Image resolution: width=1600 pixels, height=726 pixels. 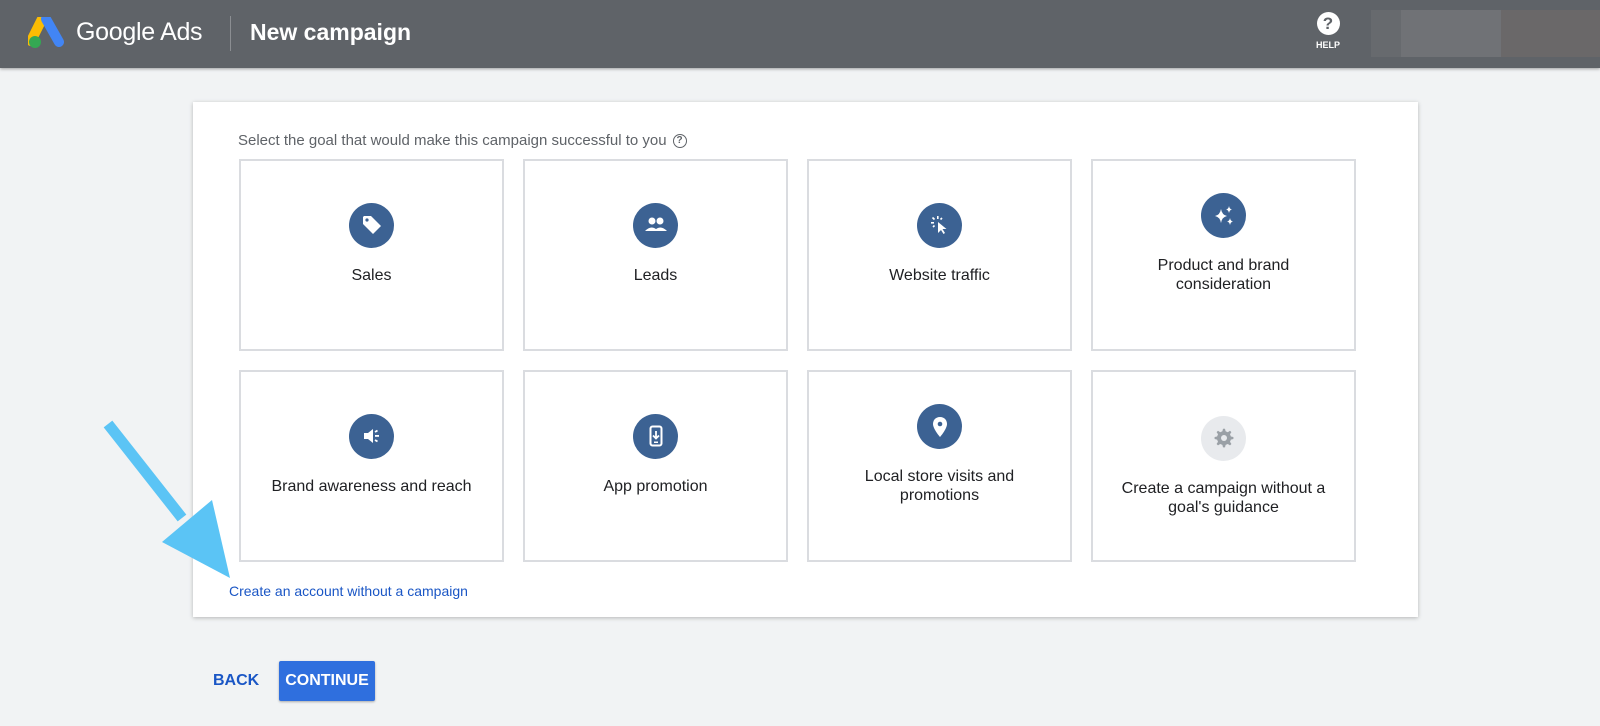 What do you see at coordinates (800, 34) in the screenshot?
I see `top-app-bar: Google Ads New campaign ? HELP` at bounding box center [800, 34].